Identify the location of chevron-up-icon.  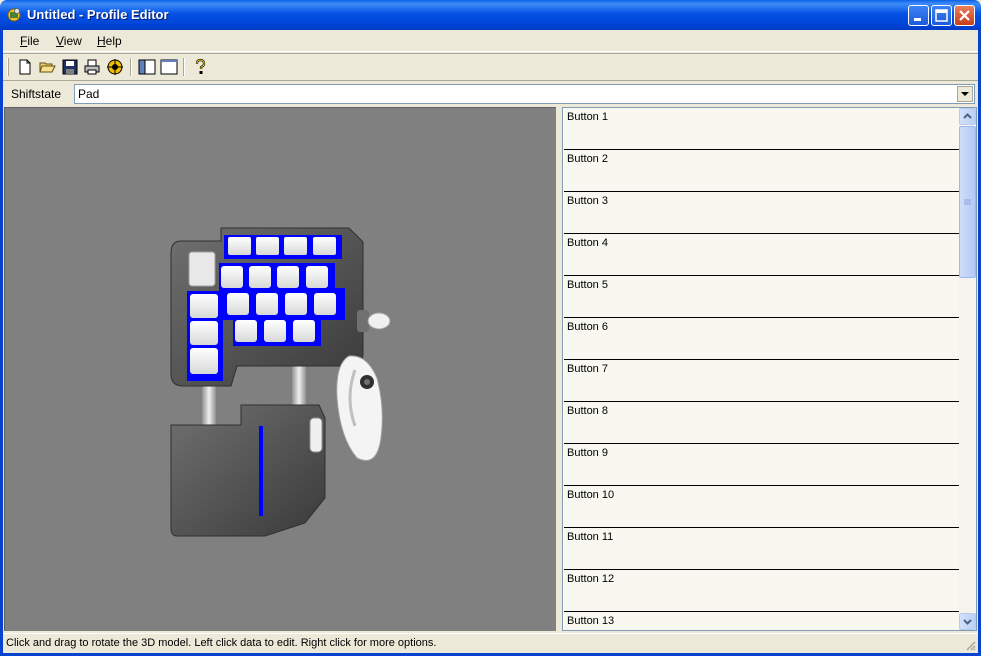
(967, 116).